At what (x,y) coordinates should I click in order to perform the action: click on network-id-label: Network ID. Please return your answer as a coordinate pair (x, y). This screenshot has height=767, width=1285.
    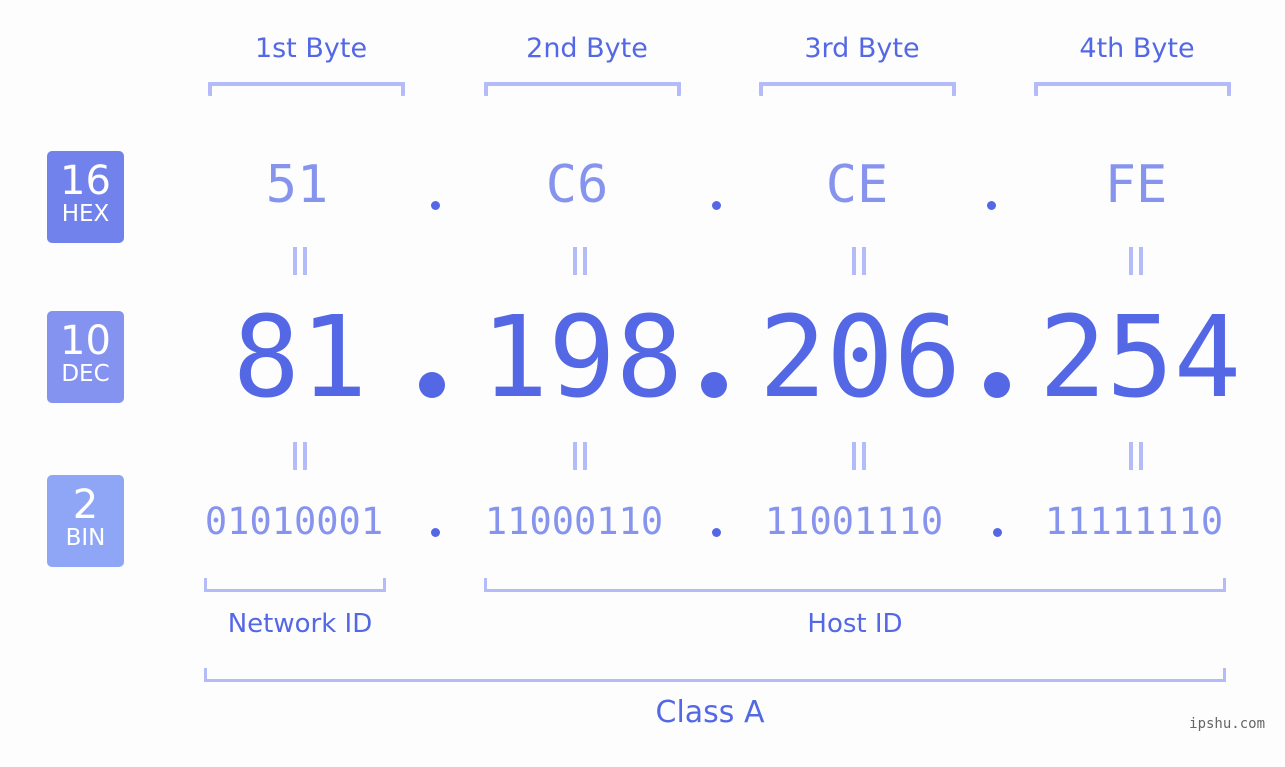
    Looking at the image, I should click on (300, 624).